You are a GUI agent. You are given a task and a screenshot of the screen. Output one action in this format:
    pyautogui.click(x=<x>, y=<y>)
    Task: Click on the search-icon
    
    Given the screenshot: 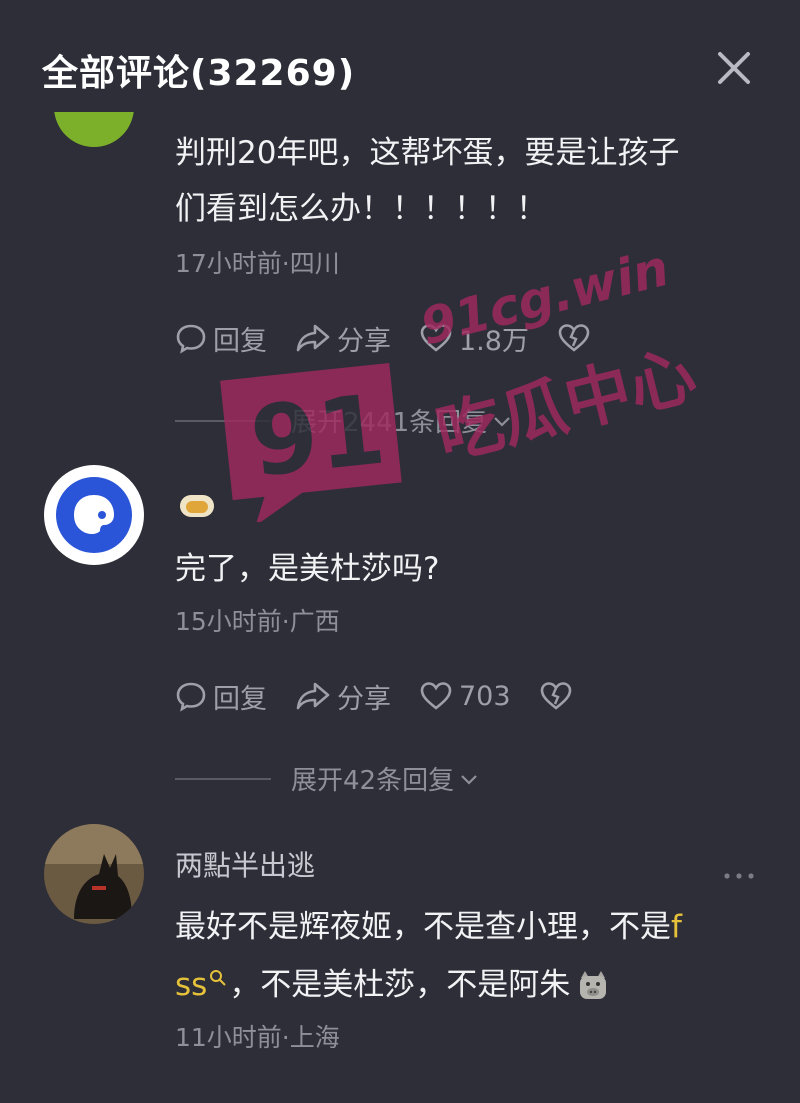 What is the action you would take?
    pyautogui.click(x=218, y=978)
    